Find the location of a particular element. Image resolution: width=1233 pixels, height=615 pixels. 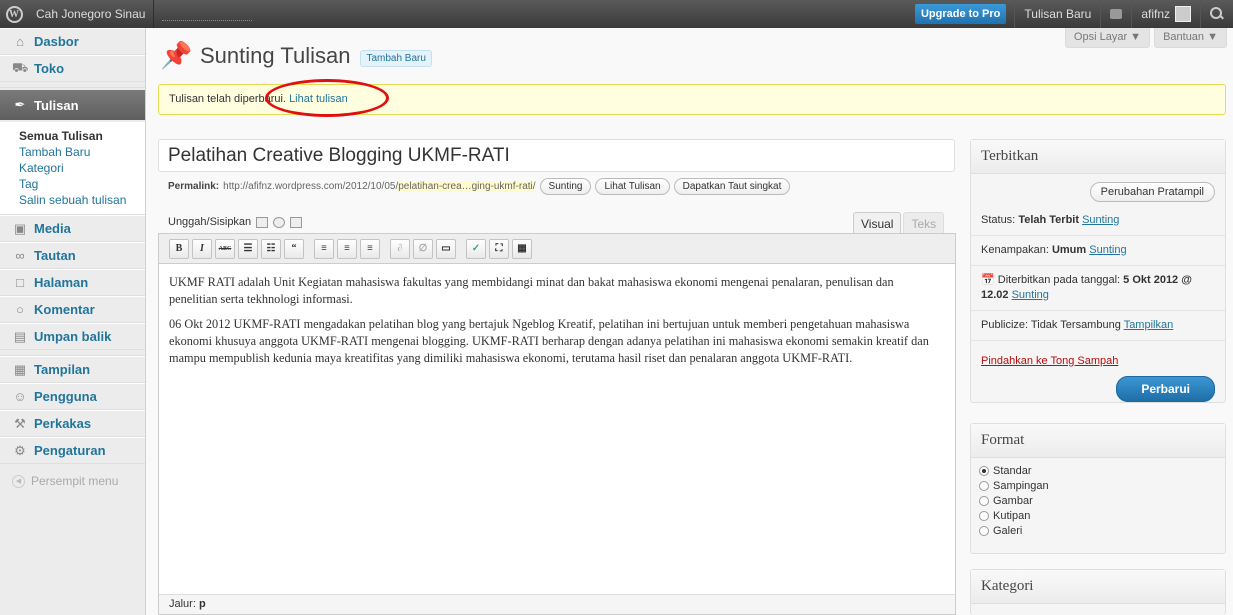

sidebar-item-dasbor: ⌂ Dasbor is located at coordinates (72, 41).